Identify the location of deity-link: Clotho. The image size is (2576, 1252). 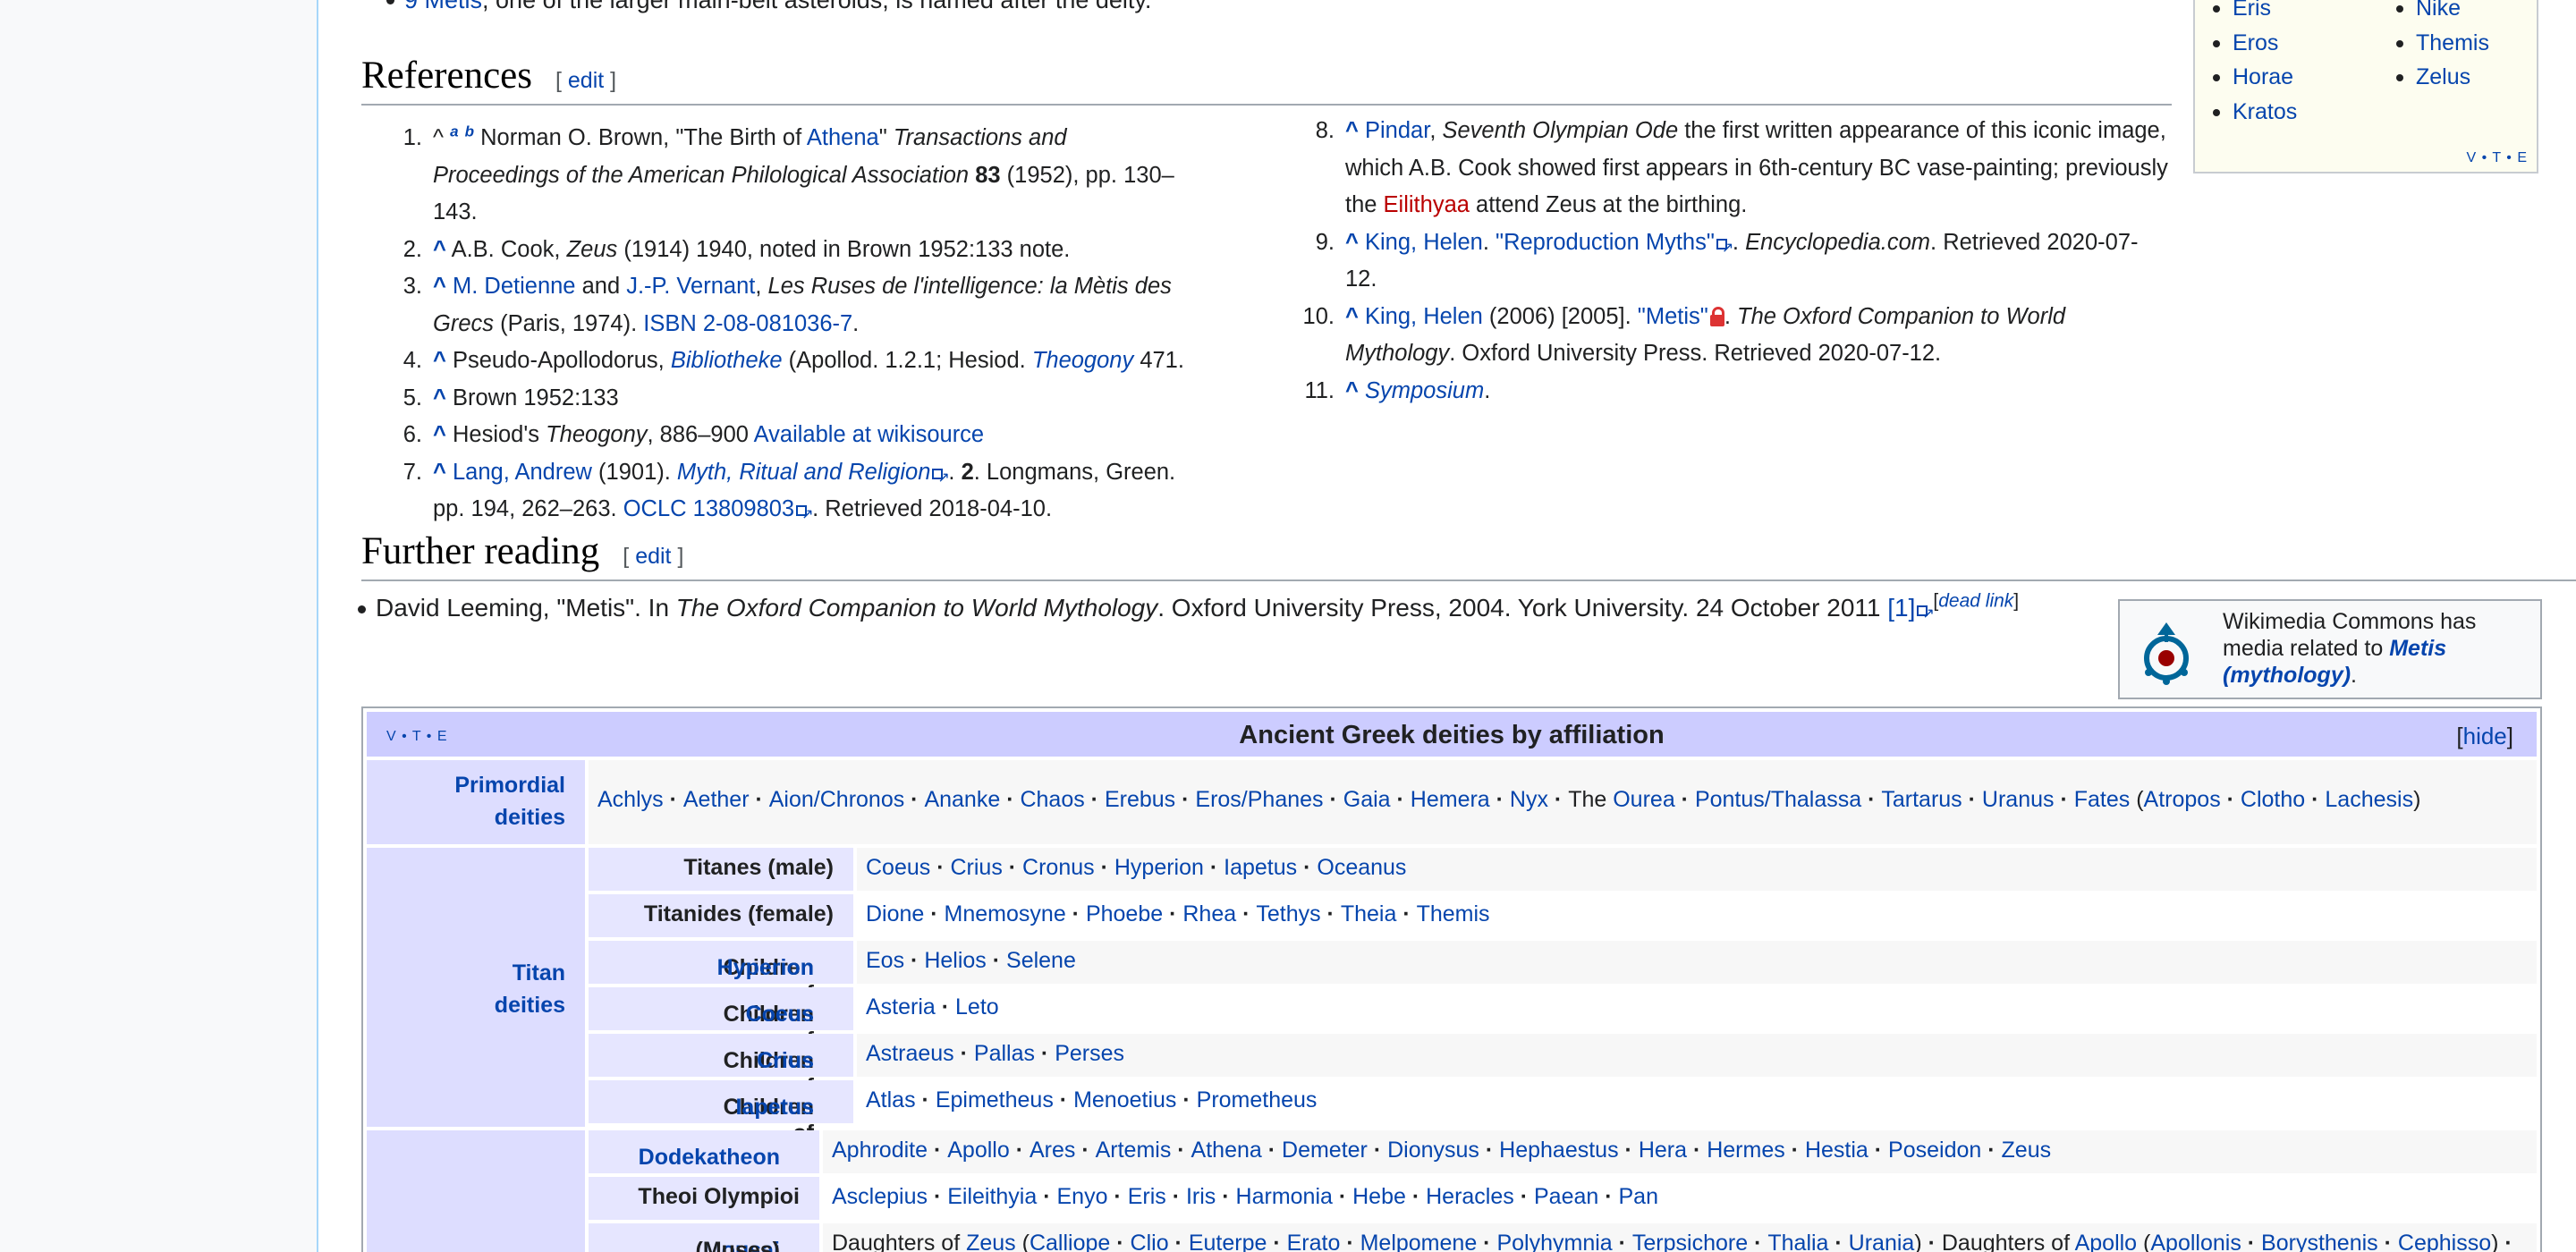
(2273, 799).